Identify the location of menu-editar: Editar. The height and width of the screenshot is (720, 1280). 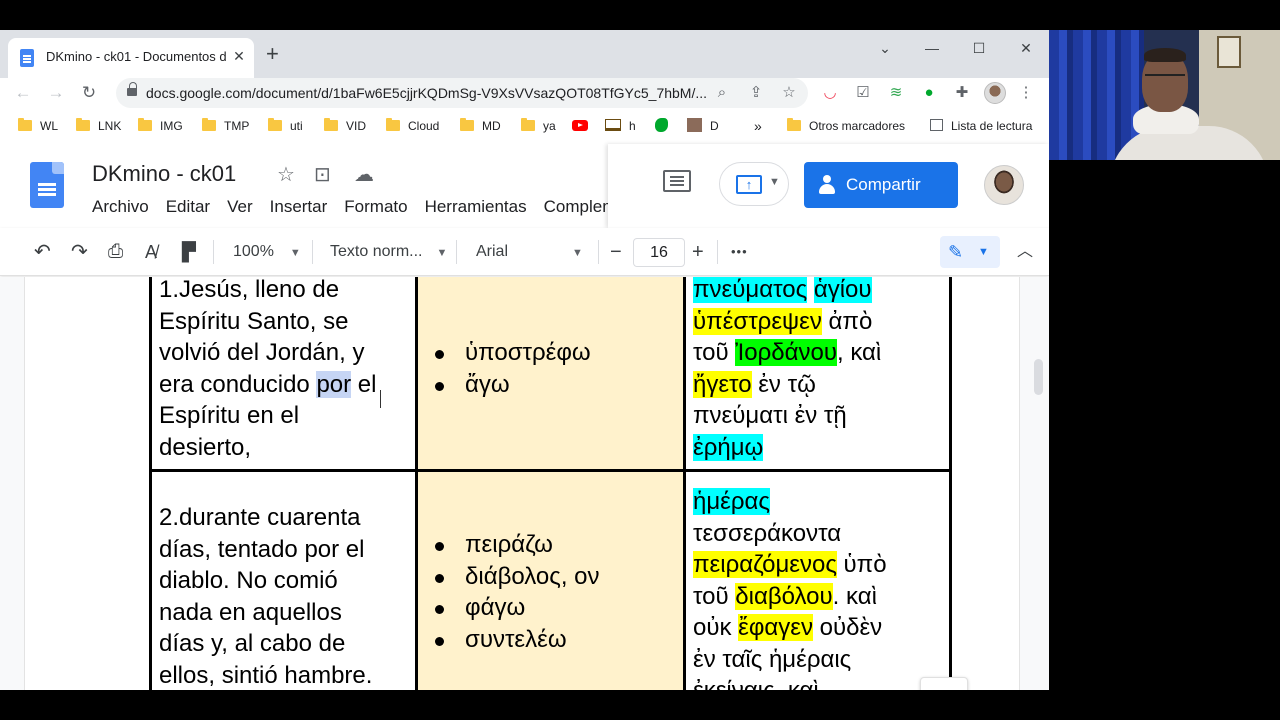
(188, 207).